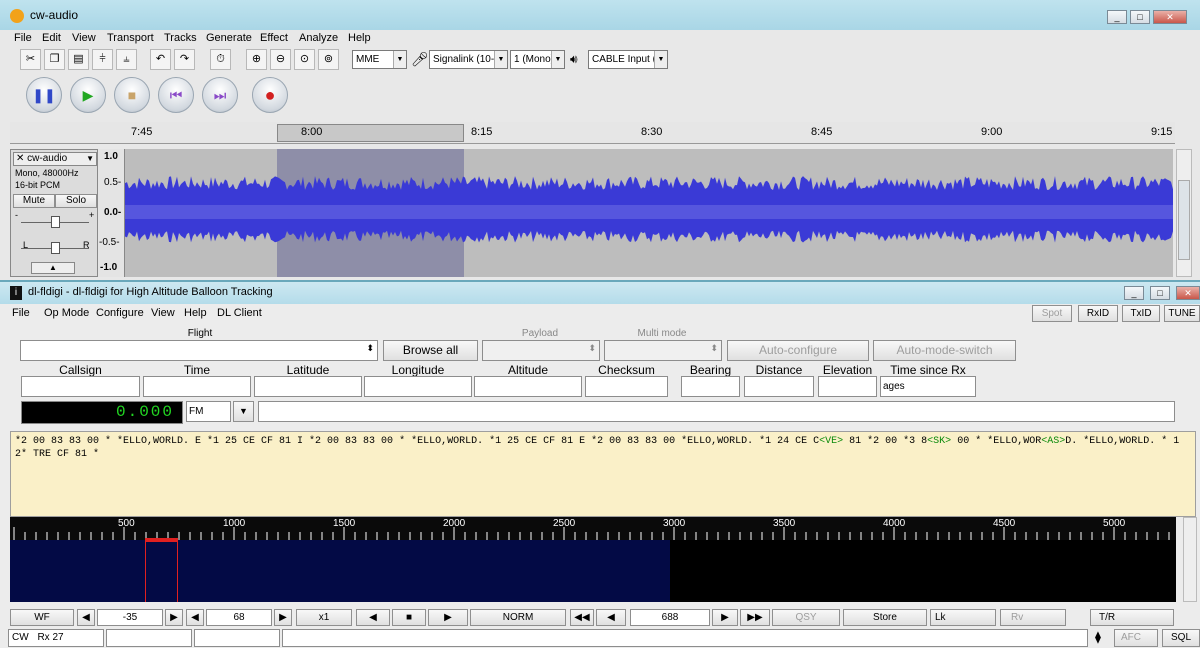 The height and width of the screenshot is (648, 1200). I want to click on norm-button: NORM, so click(518, 617).